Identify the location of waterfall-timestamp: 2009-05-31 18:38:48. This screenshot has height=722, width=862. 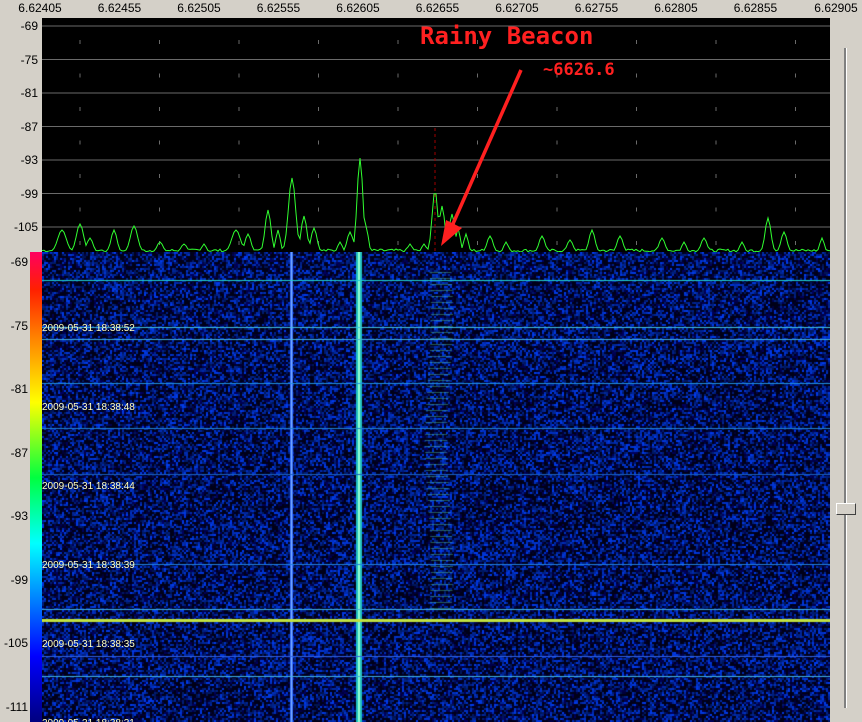
(88, 407).